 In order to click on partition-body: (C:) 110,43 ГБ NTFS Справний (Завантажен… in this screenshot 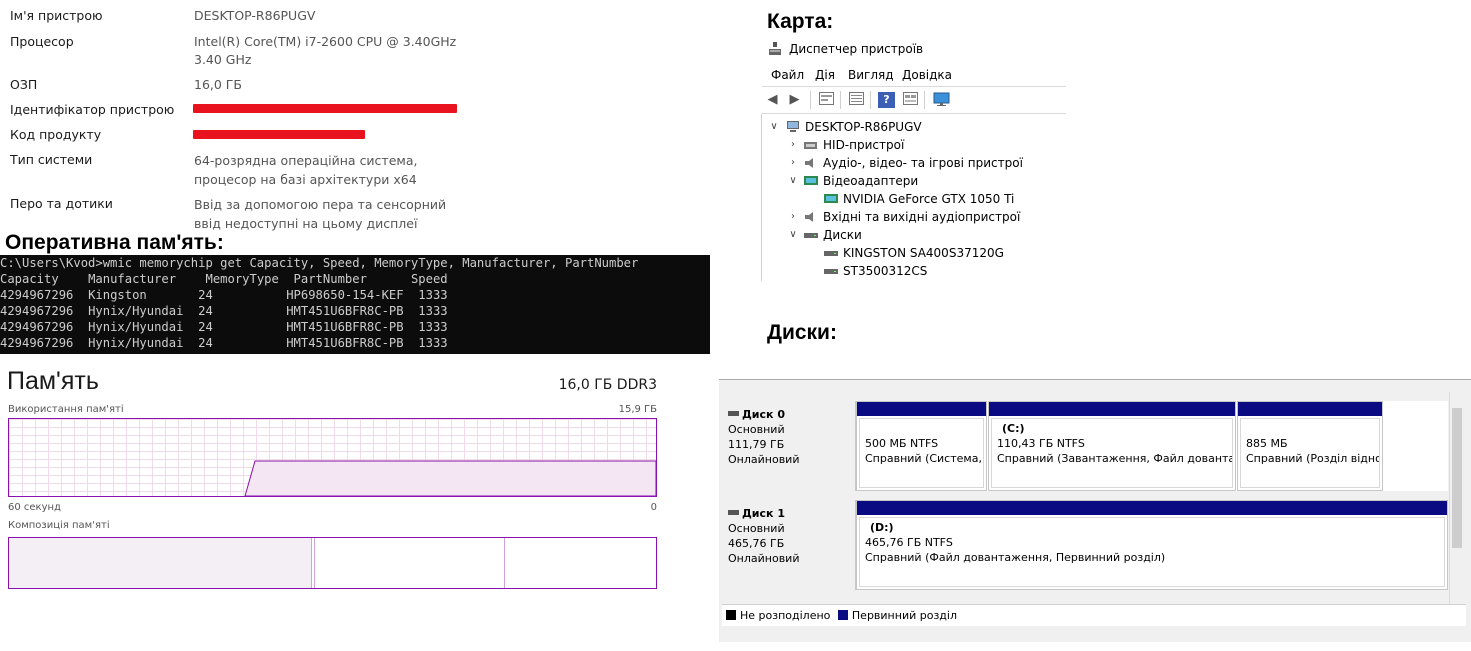, I will do `click(1112, 453)`.